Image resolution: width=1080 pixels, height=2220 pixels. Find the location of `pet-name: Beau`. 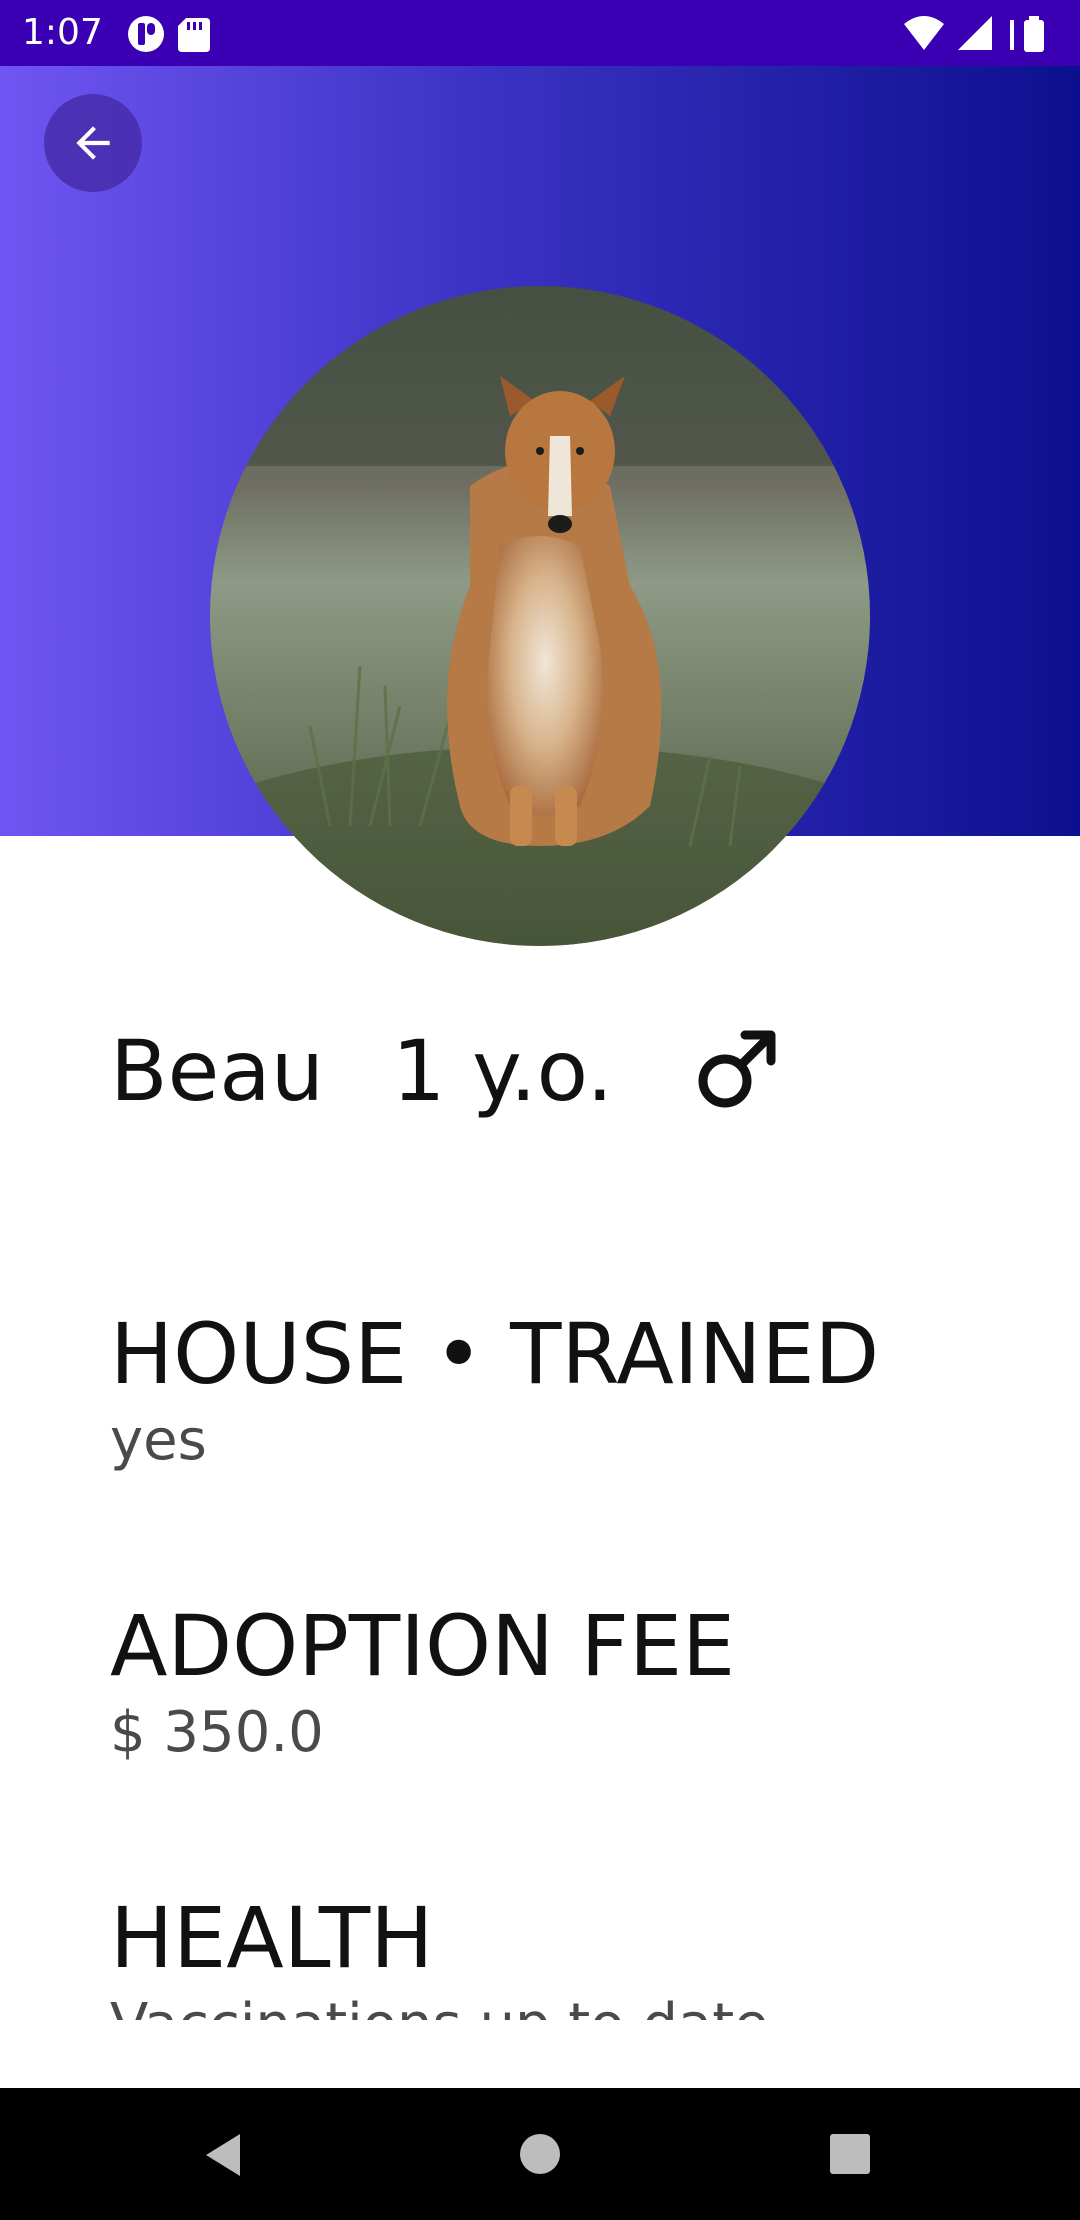

pet-name: Beau is located at coordinates (217, 1071).